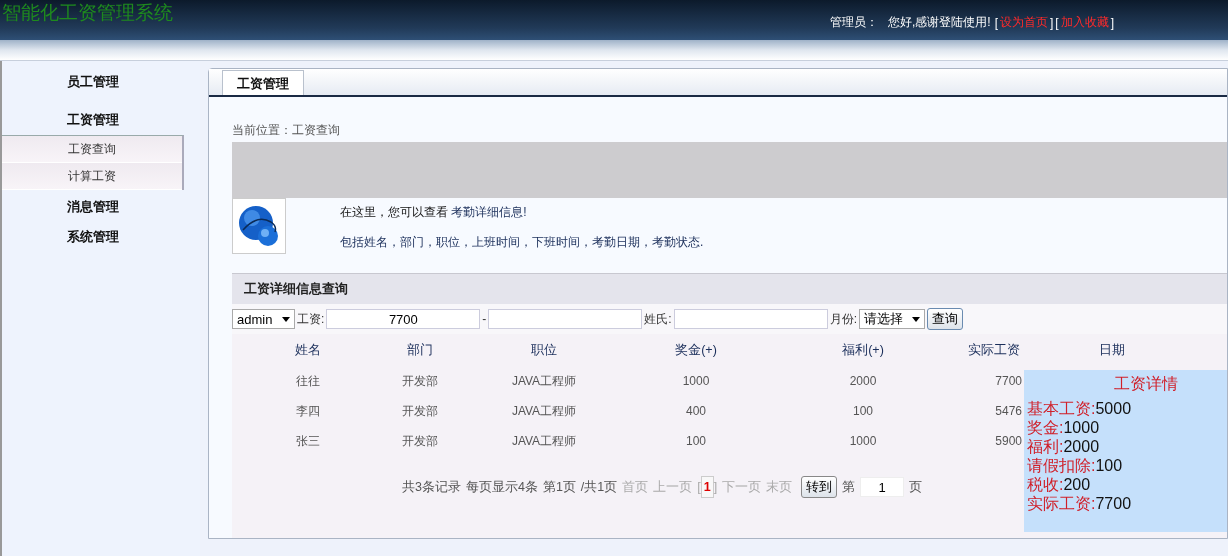  I want to click on user-label: 管理员：, so click(853, 22).